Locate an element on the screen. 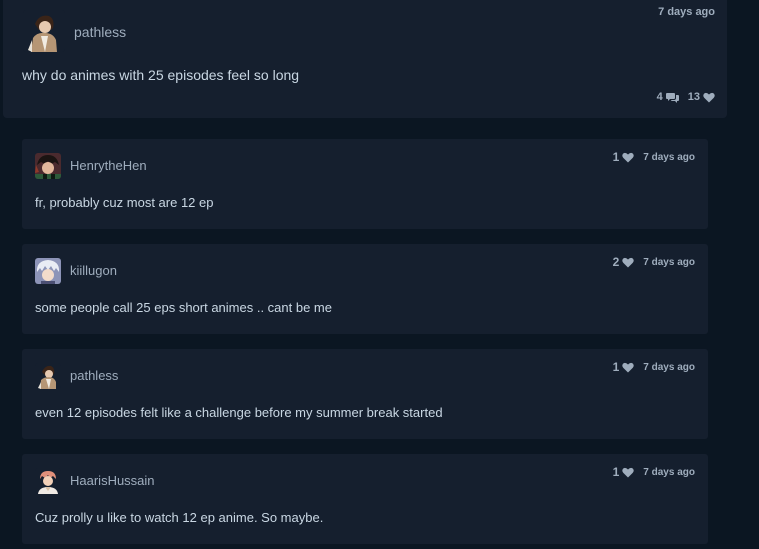 The image size is (759, 549). henrythehen-avatar-image is located at coordinates (48, 166).